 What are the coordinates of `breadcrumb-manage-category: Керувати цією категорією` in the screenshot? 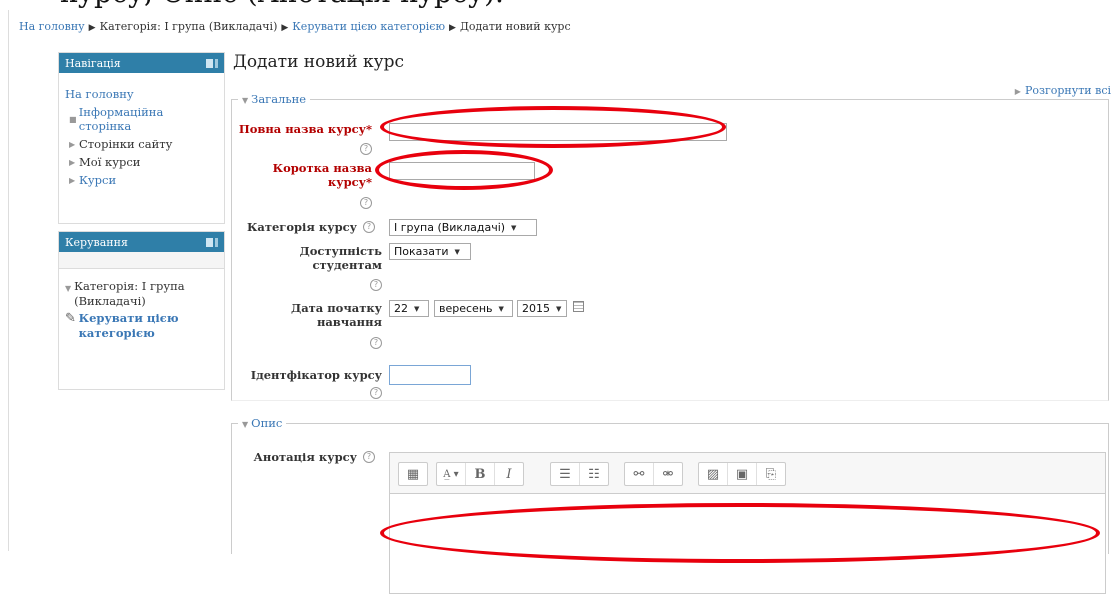 It's located at (368, 26).